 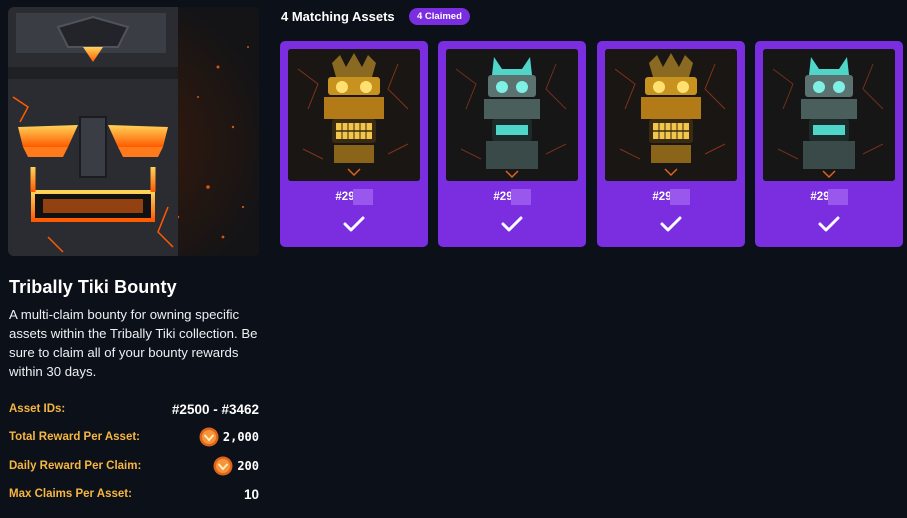 What do you see at coordinates (134, 409) in the screenshot?
I see `detail-row-asset-ids: Asset IDs: #2500 - #3462` at bounding box center [134, 409].